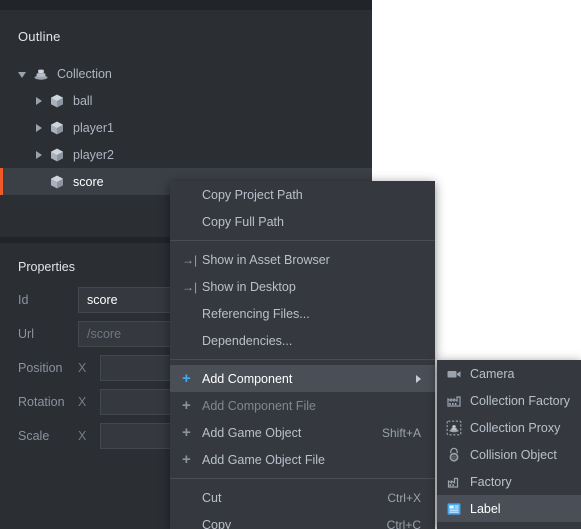 This screenshot has width=581, height=529. Describe the element at coordinates (454, 482) in the screenshot. I see `factory-icon` at that location.